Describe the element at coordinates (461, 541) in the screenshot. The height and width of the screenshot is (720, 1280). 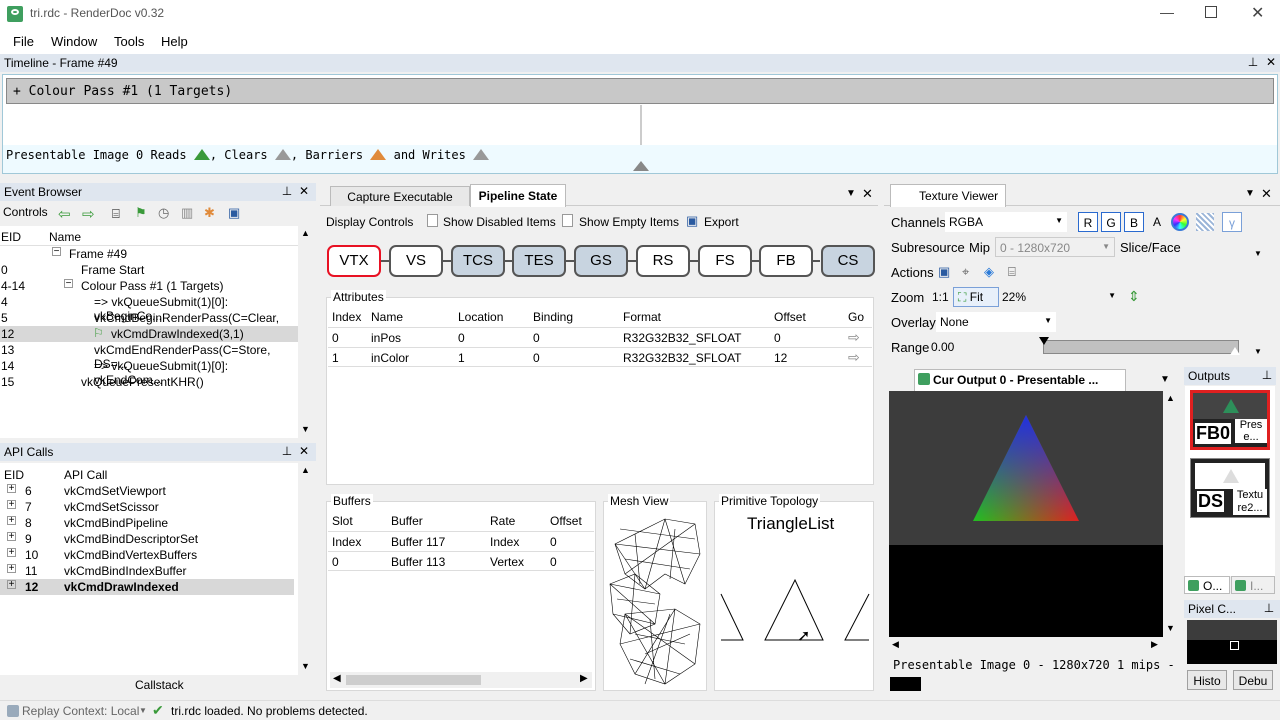
I see `buffer-row: Index Buffer 117 Index 0` at that location.